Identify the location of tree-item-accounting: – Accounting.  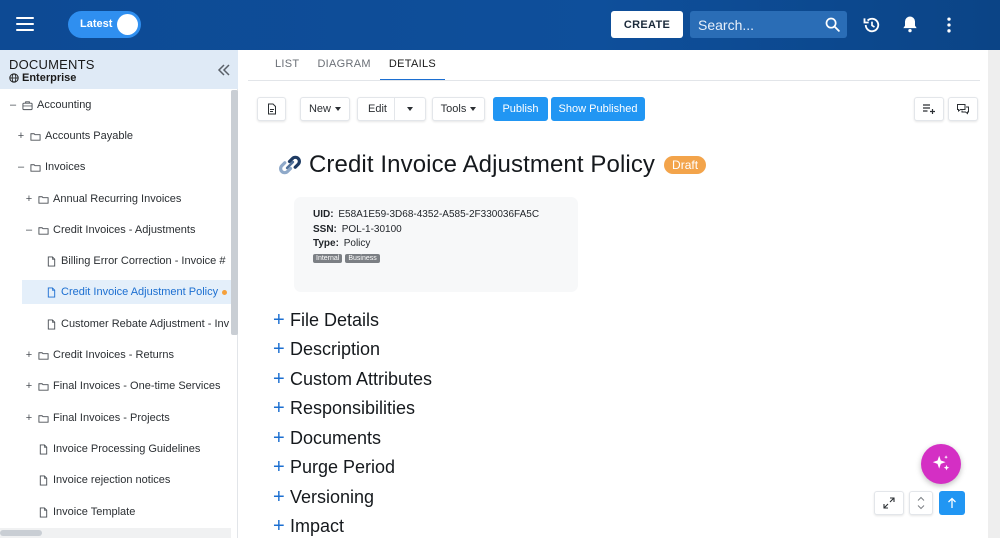
(115, 105).